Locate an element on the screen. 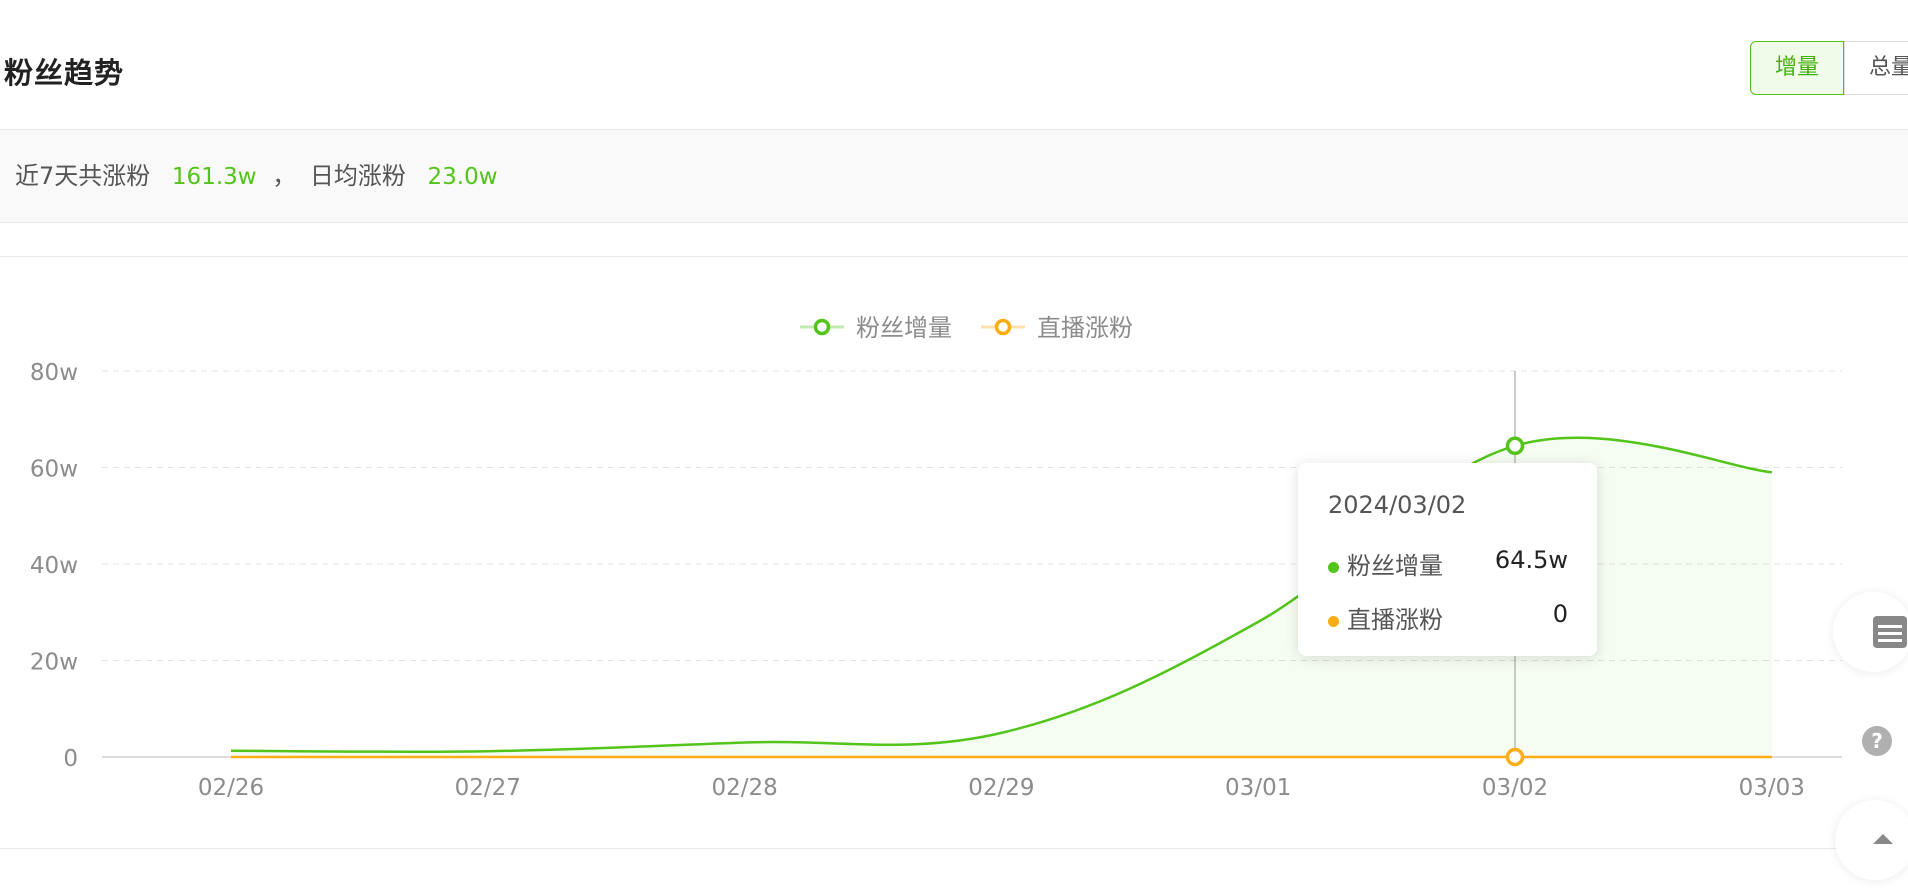  tooltip-live-value: 0 is located at coordinates (1560, 614).